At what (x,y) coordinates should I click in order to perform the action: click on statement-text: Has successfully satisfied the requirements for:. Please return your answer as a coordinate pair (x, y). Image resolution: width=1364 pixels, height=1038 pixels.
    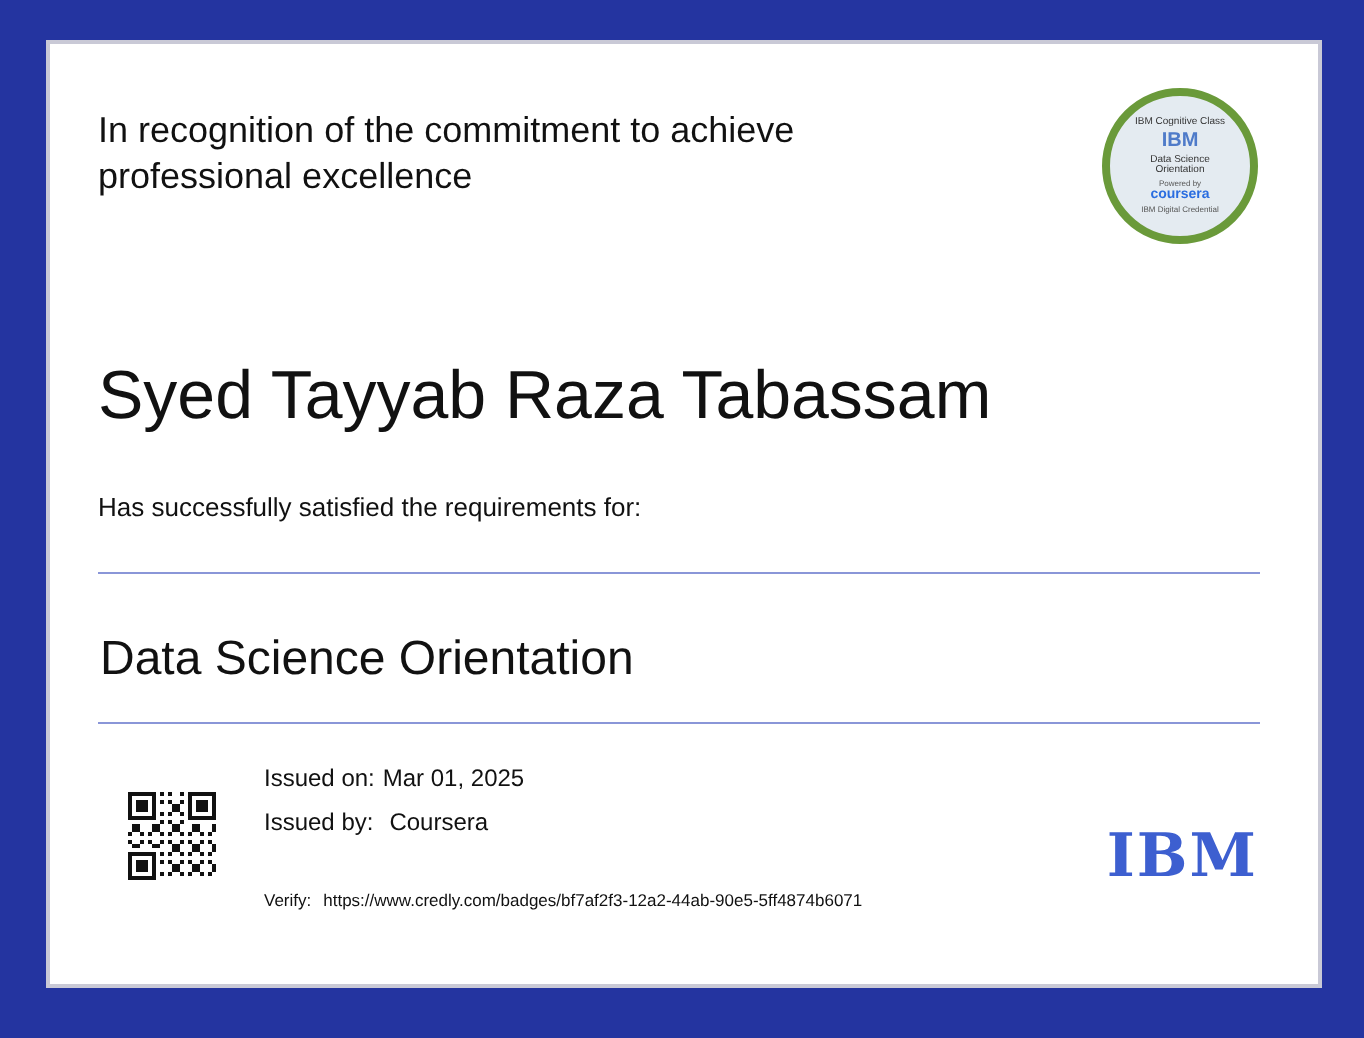
    Looking at the image, I should click on (371, 508).